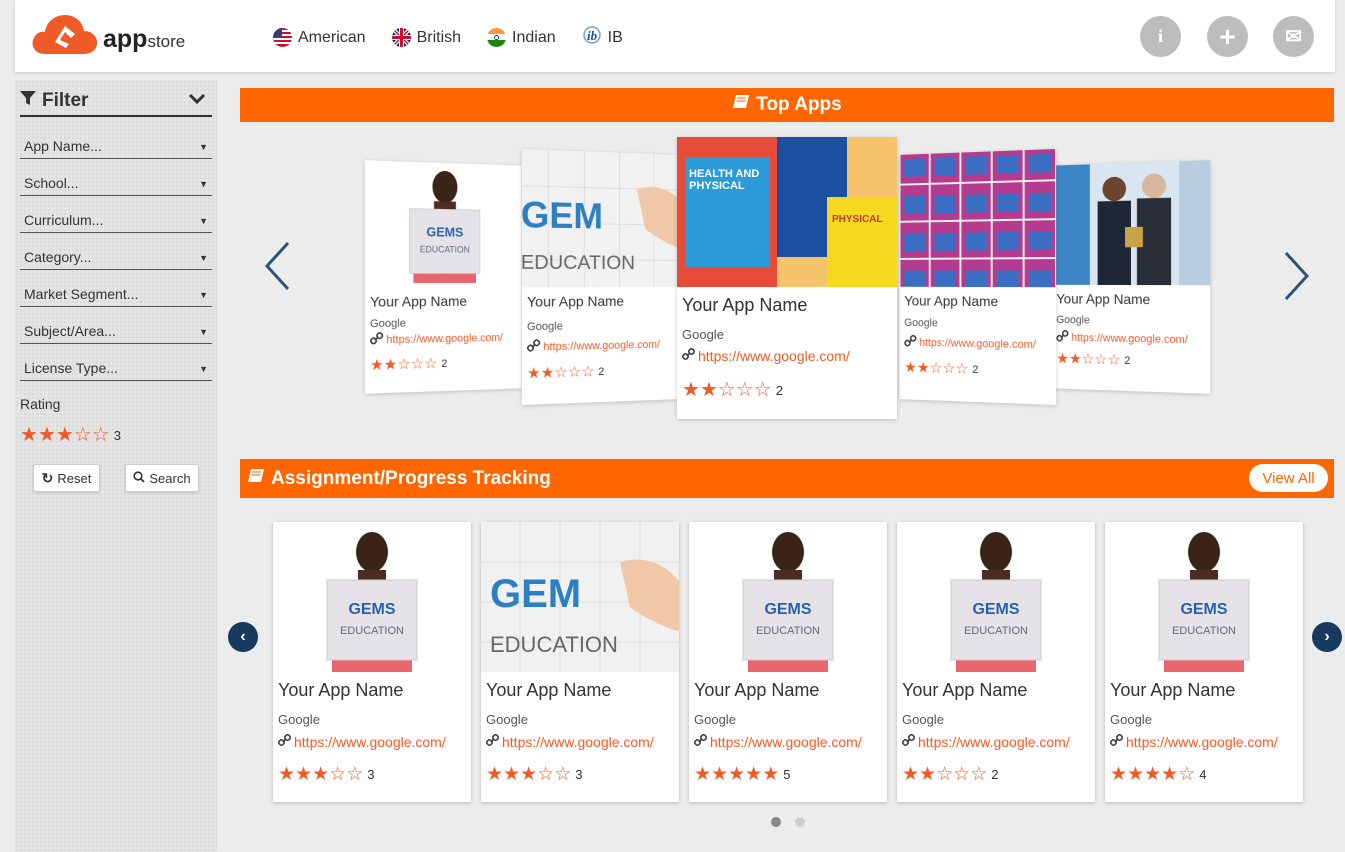 The width and height of the screenshot is (1345, 852). I want to click on rating-count: 2, so click(1127, 360).